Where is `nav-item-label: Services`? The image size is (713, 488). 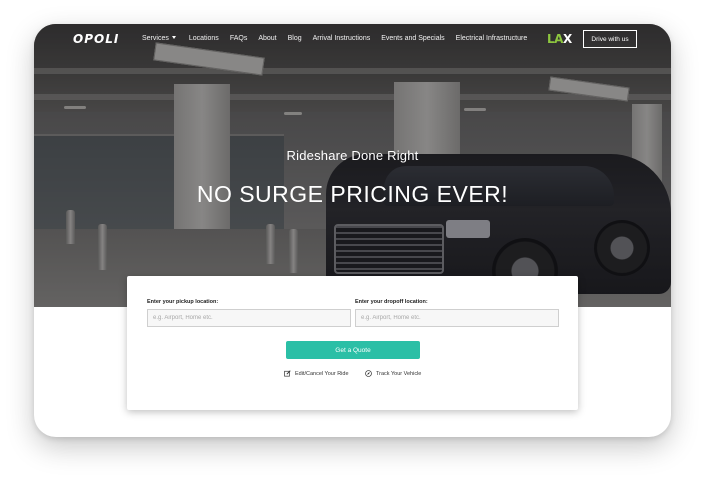
nav-item-label: Services is located at coordinates (155, 38).